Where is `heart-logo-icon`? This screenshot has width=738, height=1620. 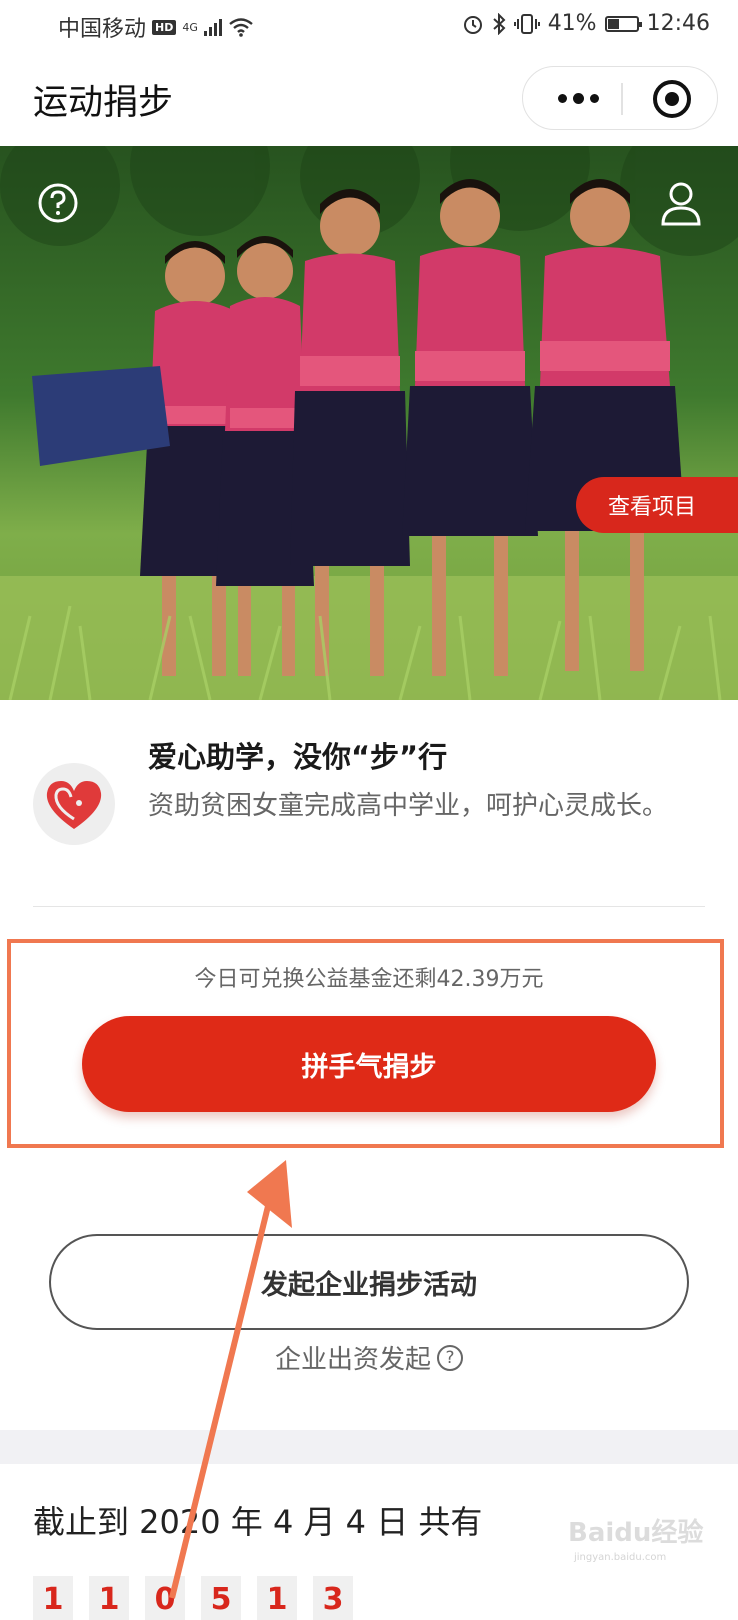
heart-logo-icon is located at coordinates (74, 805).